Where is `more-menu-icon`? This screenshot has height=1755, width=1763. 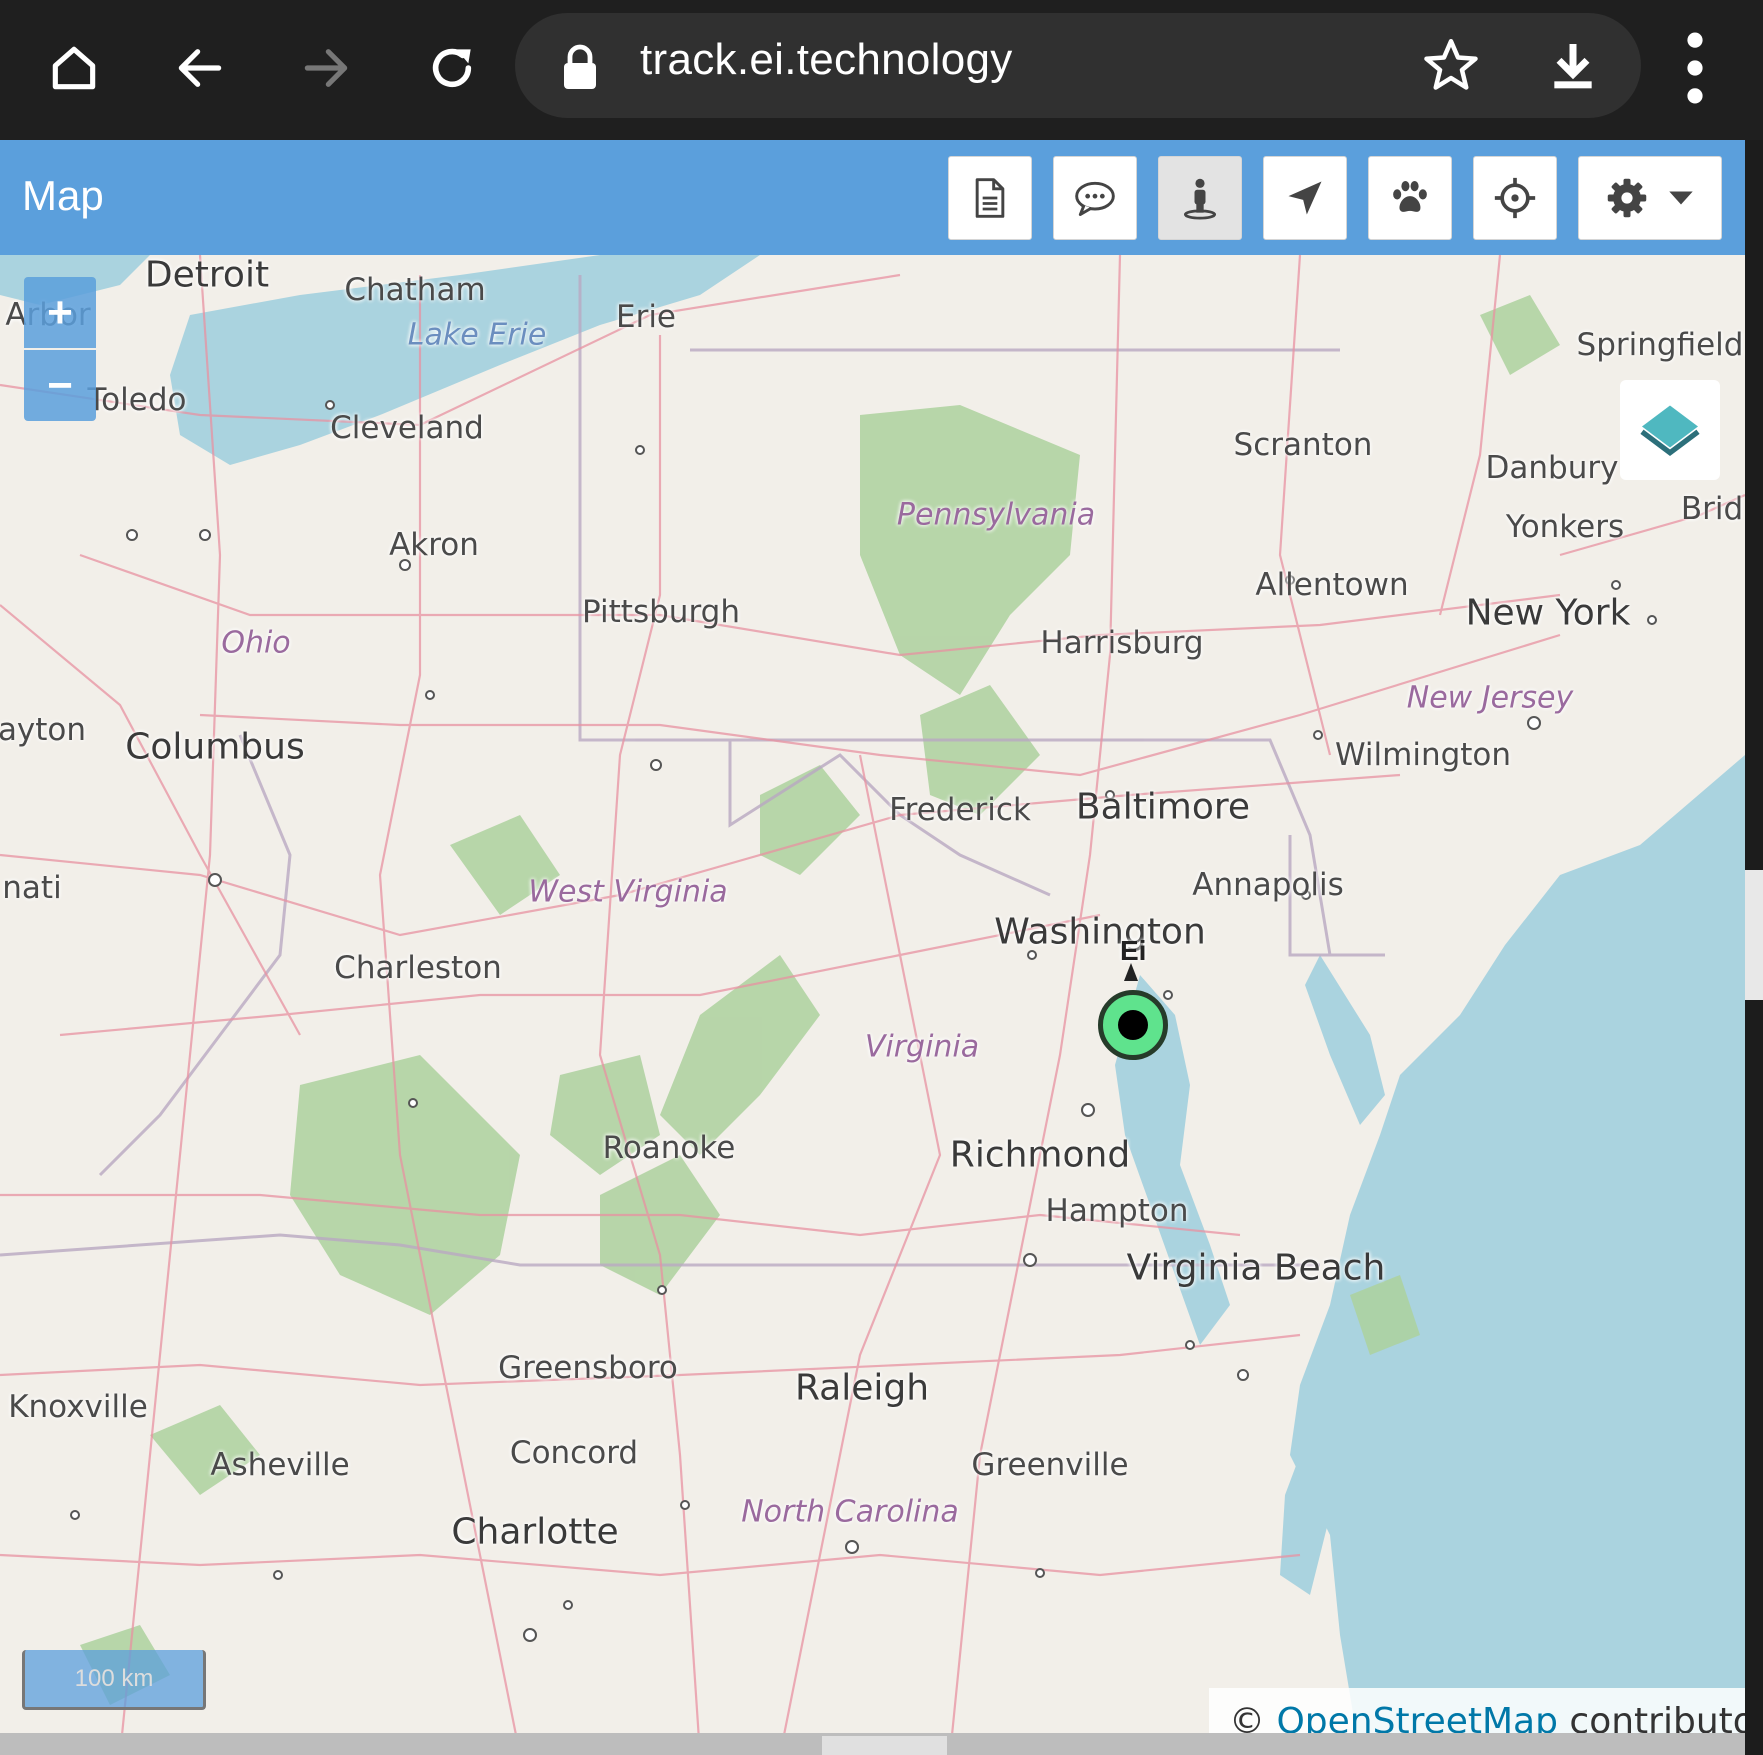 more-menu-icon is located at coordinates (1695, 68).